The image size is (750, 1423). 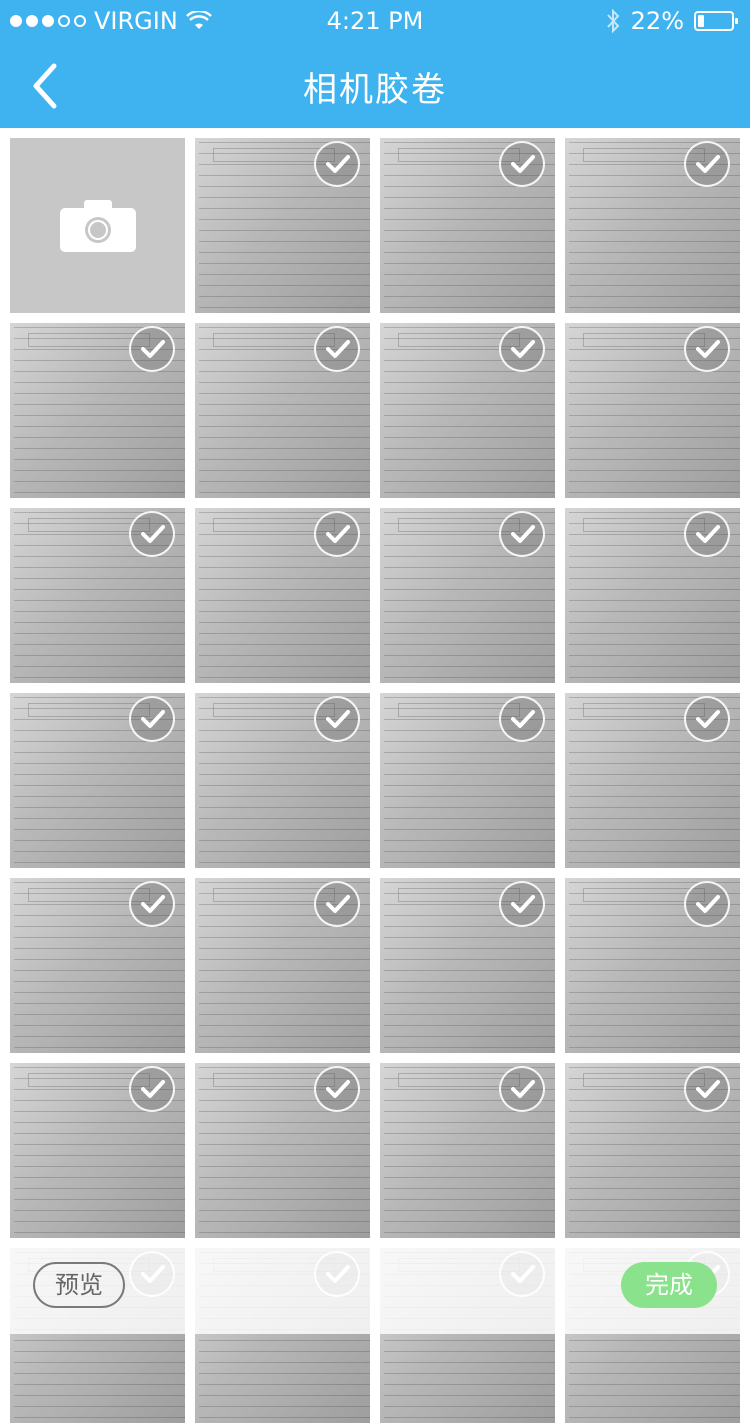 What do you see at coordinates (613, 21) in the screenshot?
I see `bluetooth-icon` at bounding box center [613, 21].